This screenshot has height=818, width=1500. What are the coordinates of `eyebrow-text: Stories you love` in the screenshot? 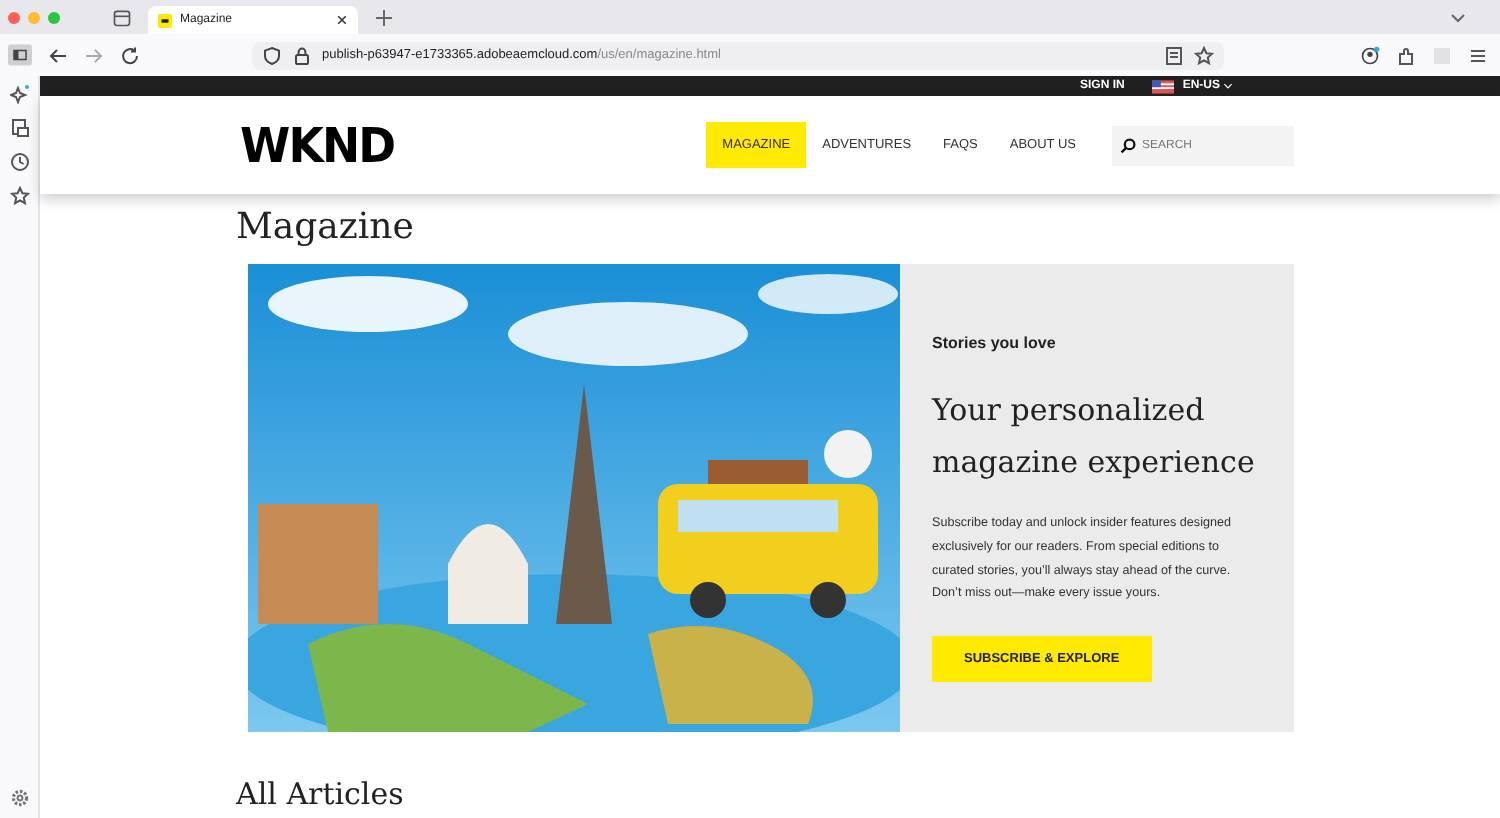 It's located at (995, 343).